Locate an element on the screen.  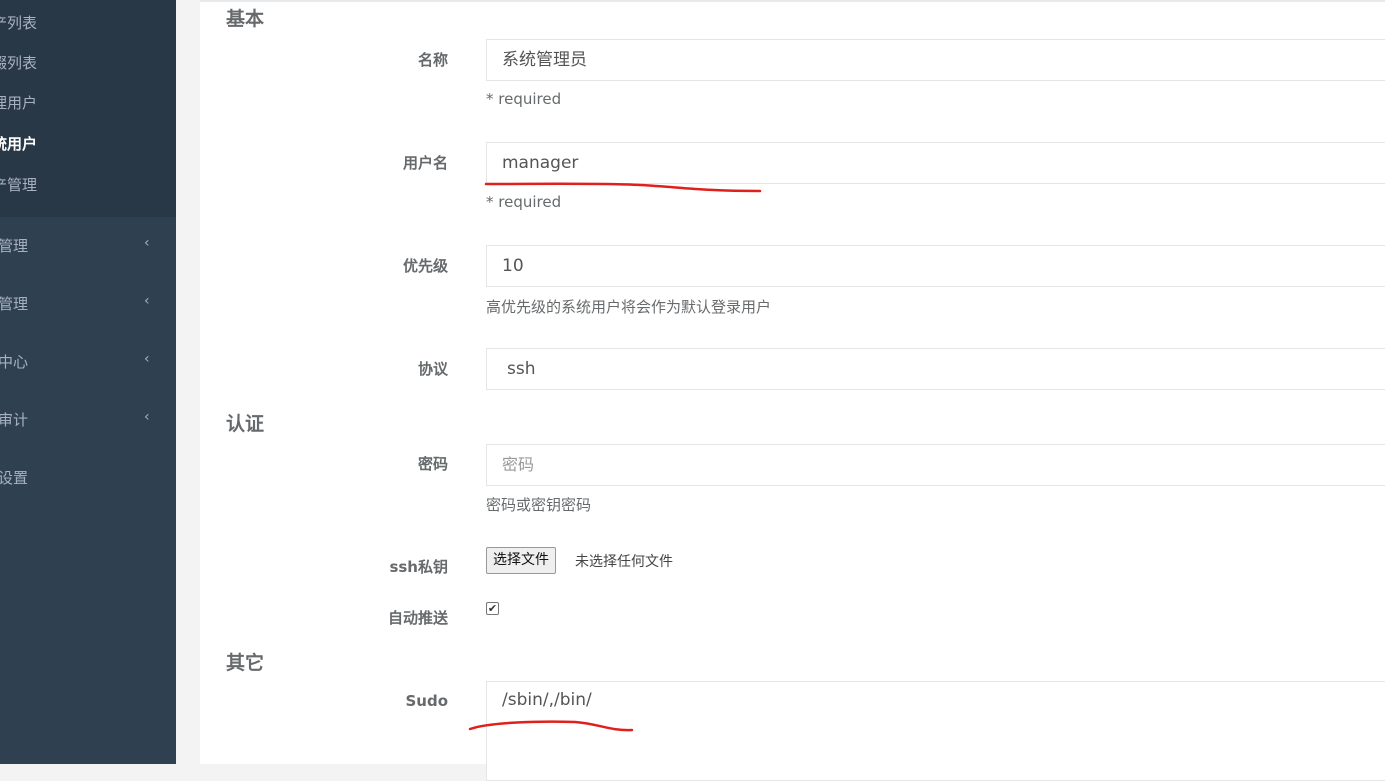
auto-push-checkbox: ✔ is located at coordinates (492, 608).